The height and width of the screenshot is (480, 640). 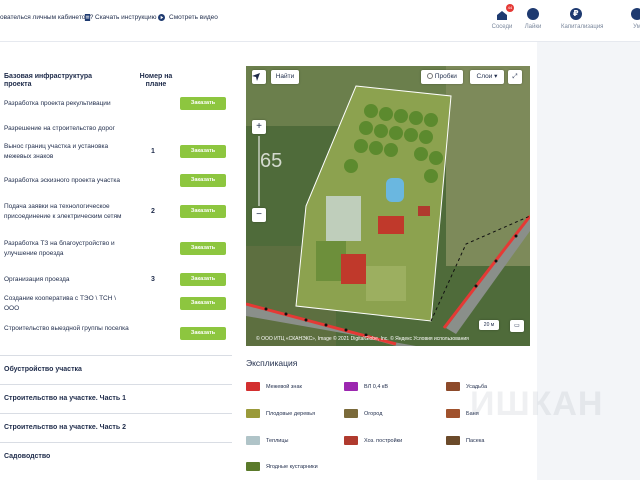 What do you see at coordinates (487, 77) in the screenshot?
I see `layers-dropdown: Слои ▾` at bounding box center [487, 77].